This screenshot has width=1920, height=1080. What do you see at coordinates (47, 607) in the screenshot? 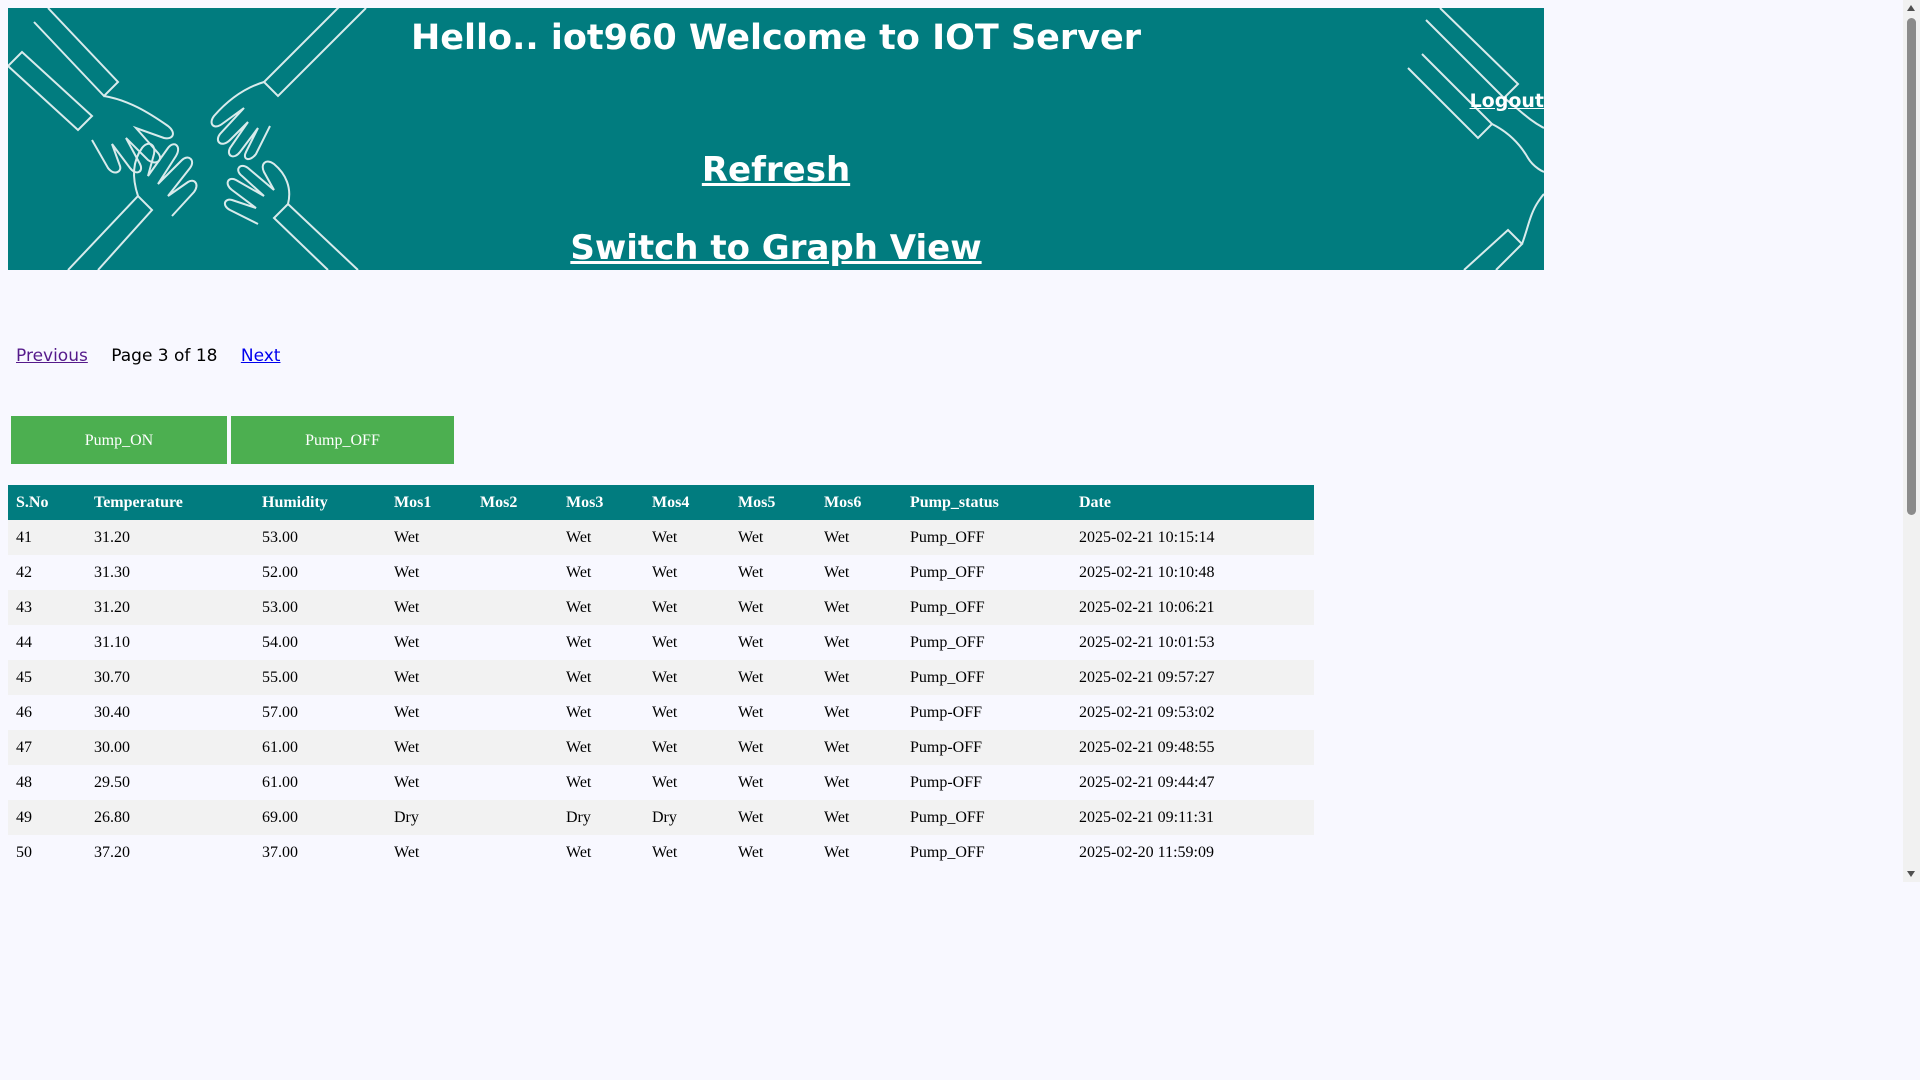
I see `table-cell: 43` at bounding box center [47, 607].